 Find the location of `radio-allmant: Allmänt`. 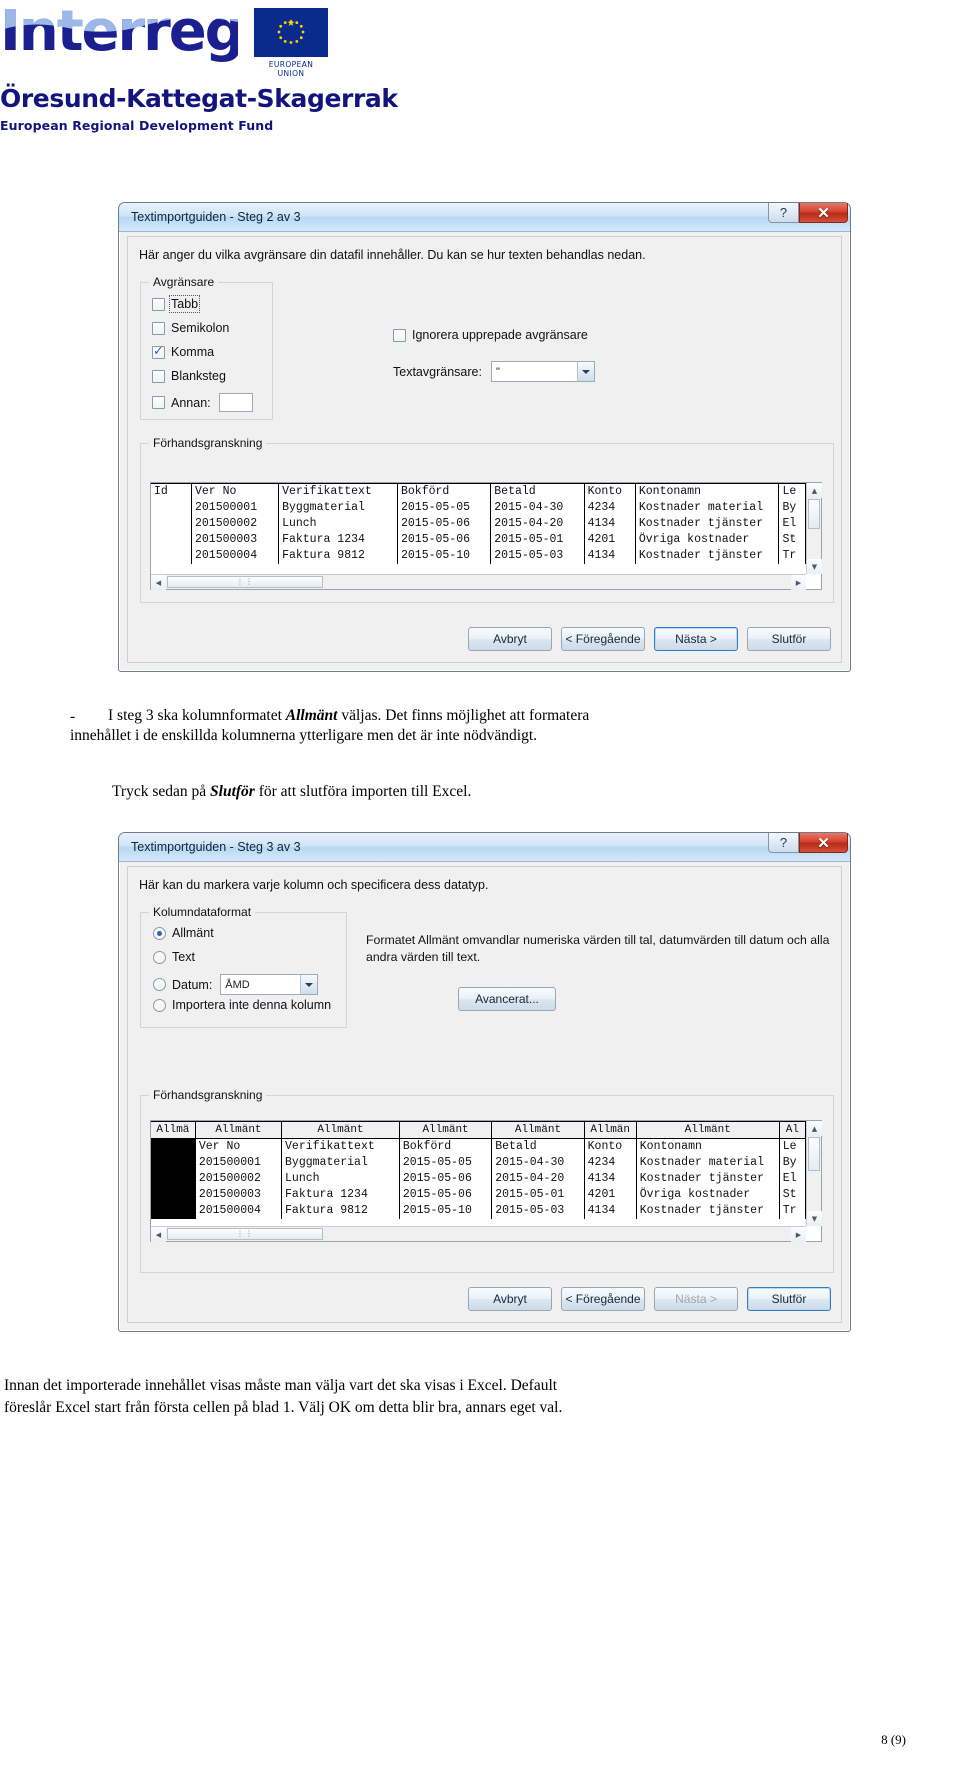

radio-allmant: Allmänt is located at coordinates (183, 933).